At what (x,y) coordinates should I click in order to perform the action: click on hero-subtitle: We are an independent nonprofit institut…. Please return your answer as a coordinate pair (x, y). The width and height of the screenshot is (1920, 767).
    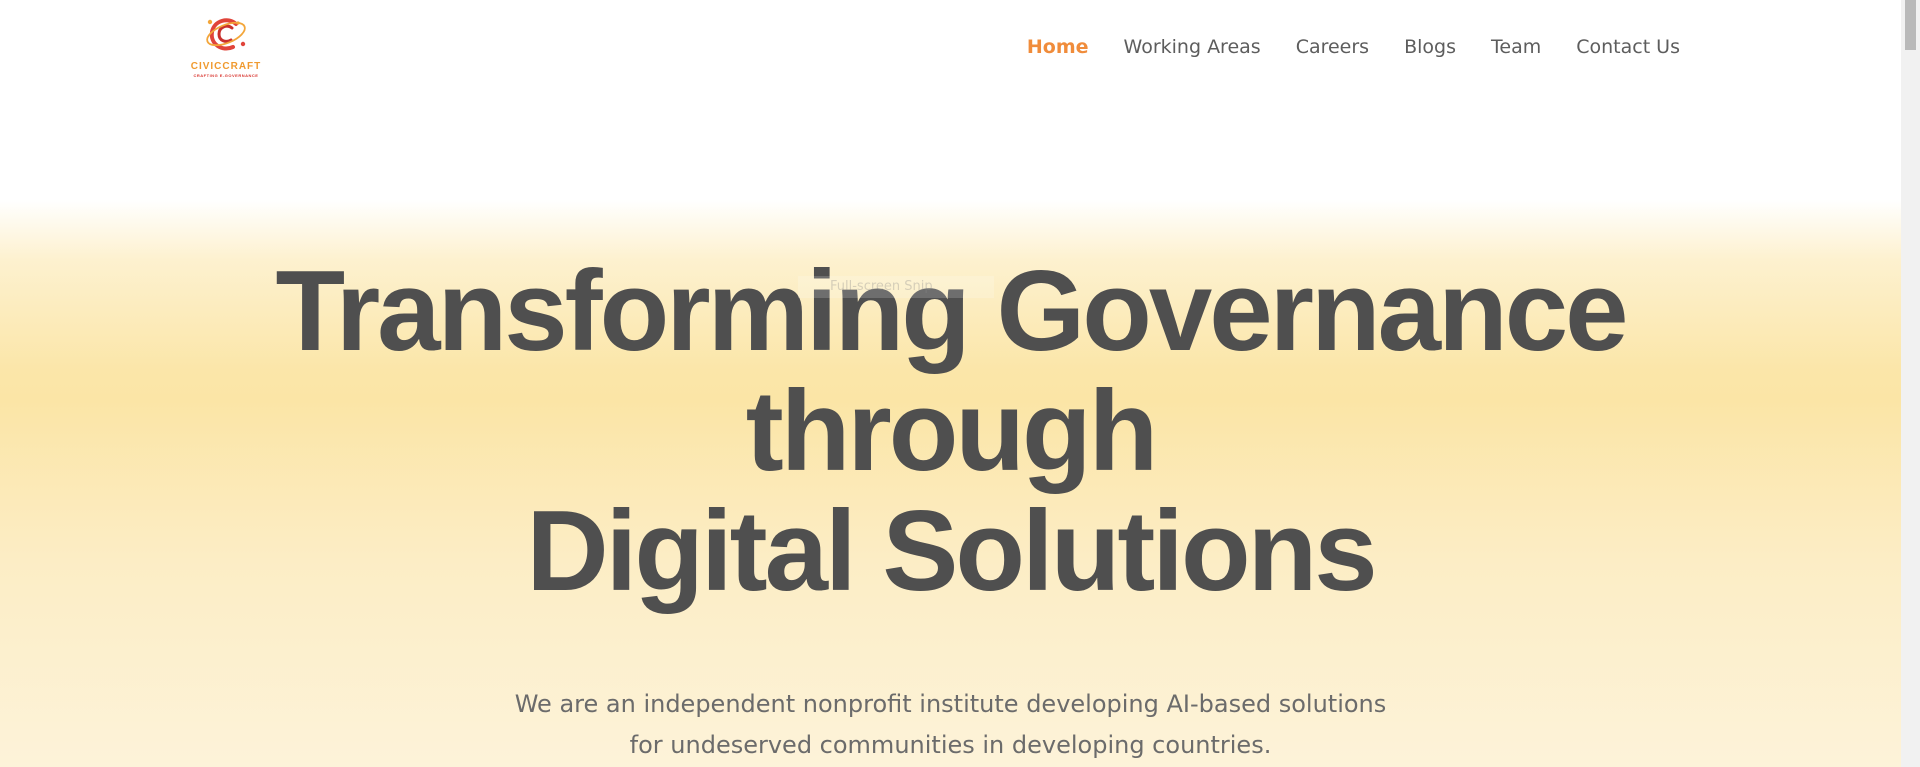
    Looking at the image, I should click on (950, 725).